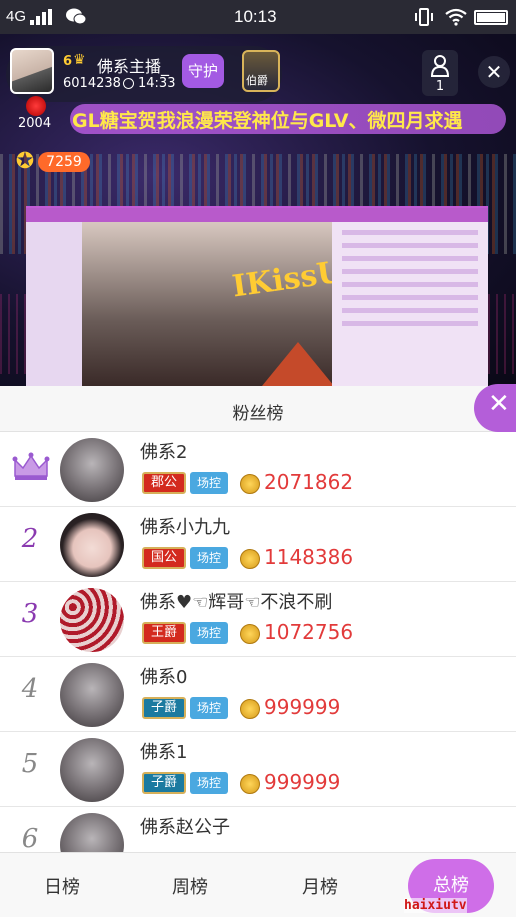  What do you see at coordinates (456, 17) in the screenshot?
I see `wifi-icon` at bounding box center [456, 17].